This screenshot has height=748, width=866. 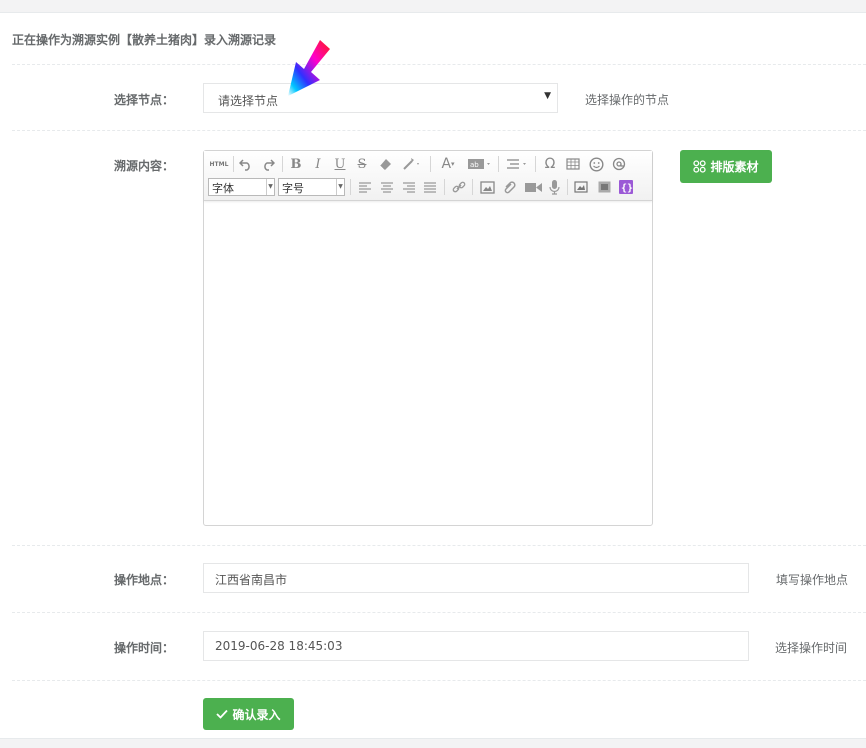 What do you see at coordinates (604, 187) in the screenshot?
I see `image-gallery-icon` at bounding box center [604, 187].